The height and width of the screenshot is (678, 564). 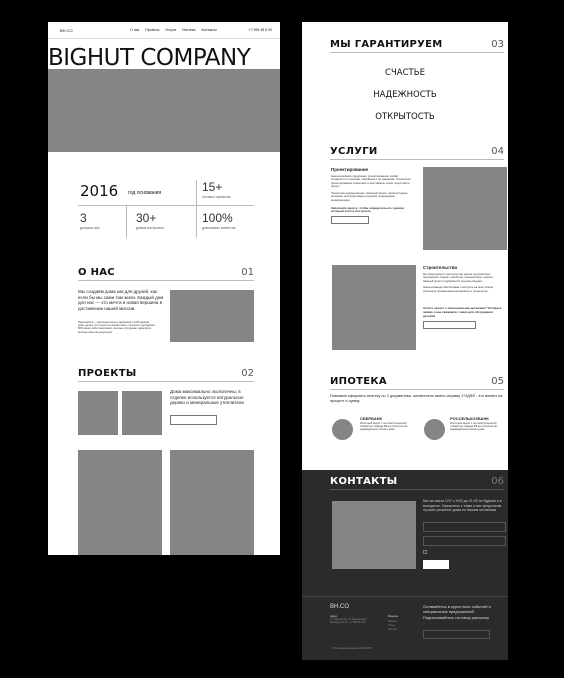 I want to click on phone-input, so click(x=464, y=541).